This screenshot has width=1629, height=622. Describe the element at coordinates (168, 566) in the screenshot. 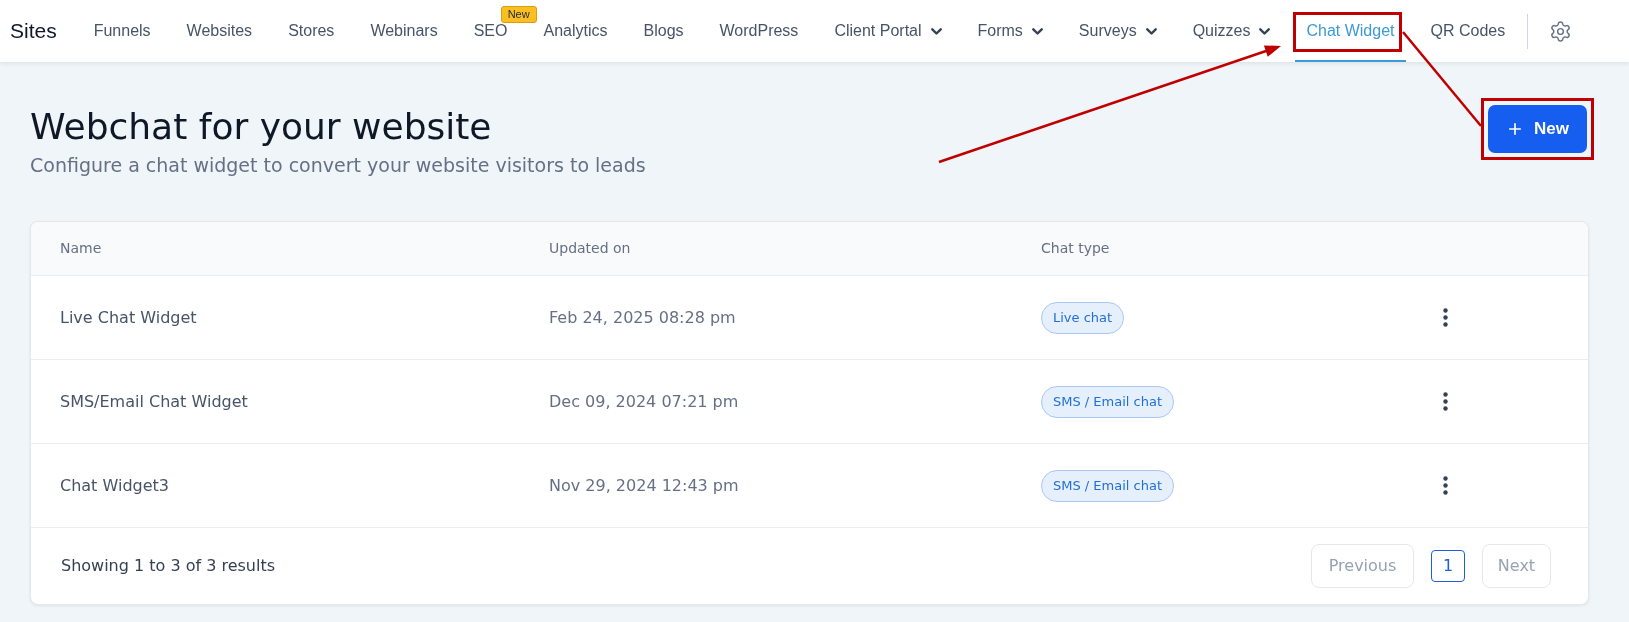

I see `results-summary: Showing 1 to 3 of 3 results` at that location.